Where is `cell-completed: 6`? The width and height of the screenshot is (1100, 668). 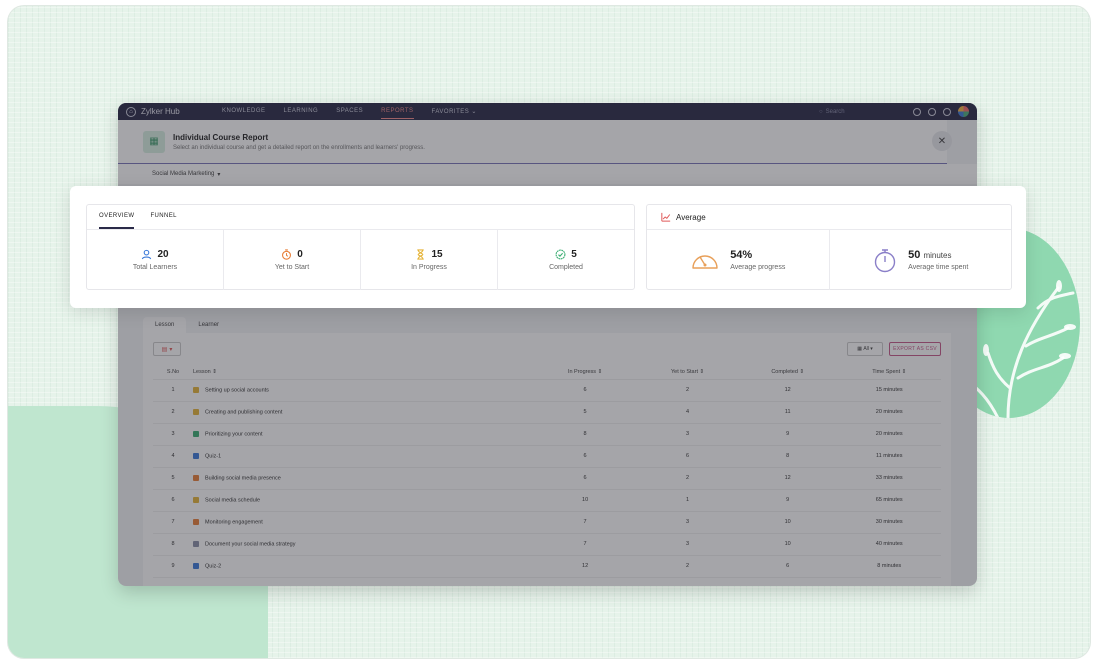
cell-completed: 6 is located at coordinates (787, 566).